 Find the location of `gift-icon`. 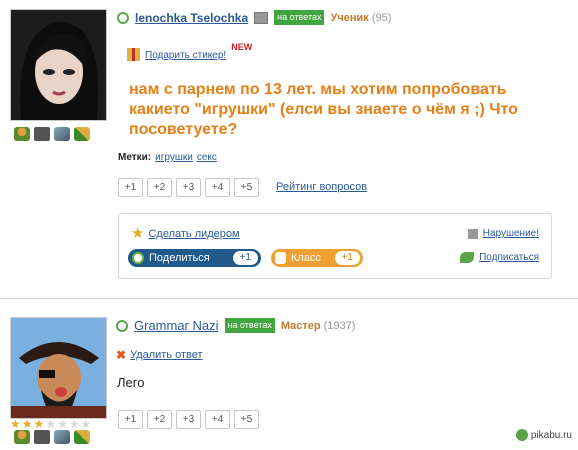

gift-icon is located at coordinates (133, 54).